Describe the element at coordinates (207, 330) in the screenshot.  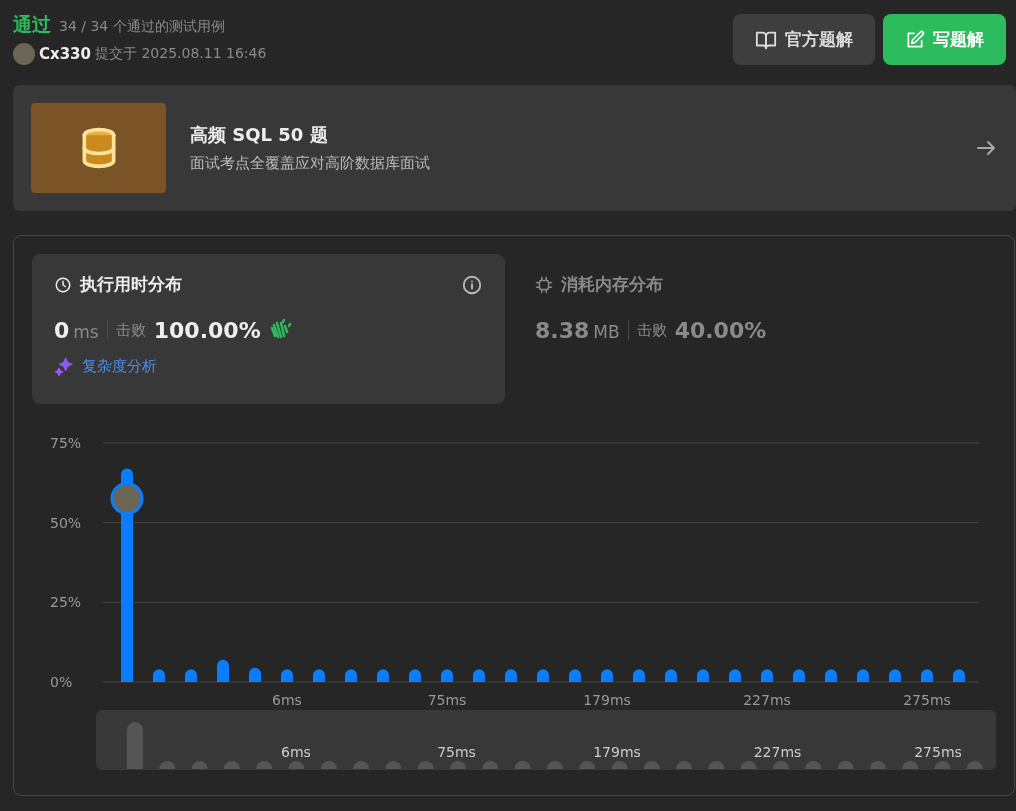
I see `beats-value: 100.00%` at that location.